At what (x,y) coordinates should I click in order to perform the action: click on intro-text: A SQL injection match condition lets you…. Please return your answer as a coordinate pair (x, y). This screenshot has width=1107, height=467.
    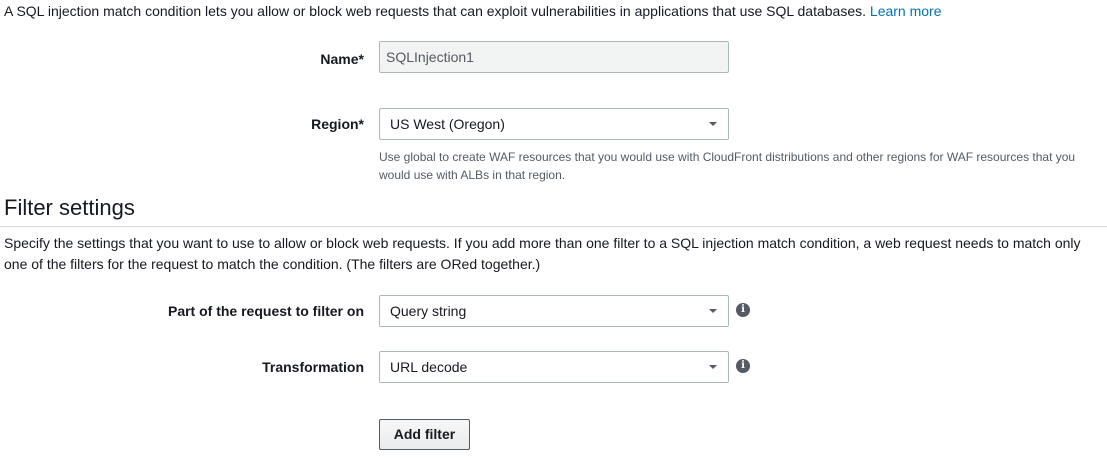
    Looking at the image, I should click on (473, 11).